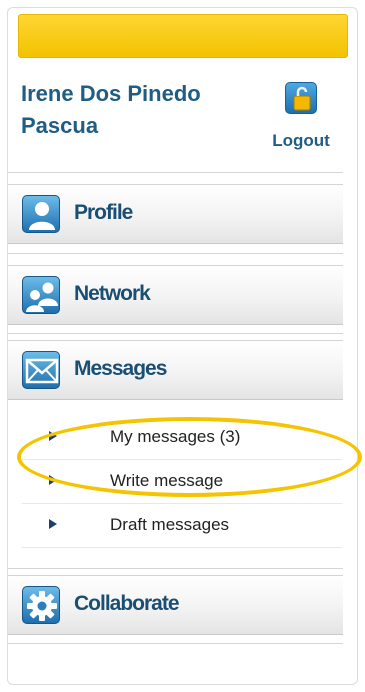  I want to click on submenu-label: Write message, so click(167, 480).